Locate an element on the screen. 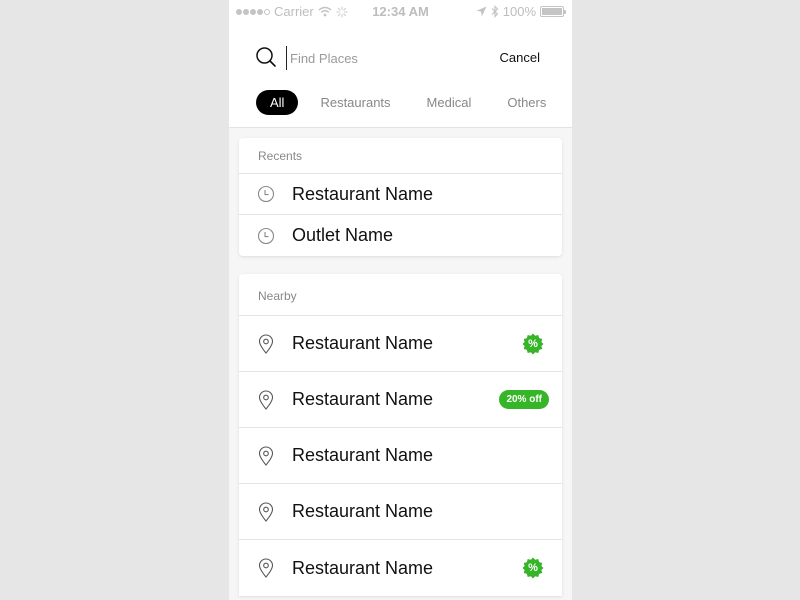  search-icon is located at coordinates (266, 57).